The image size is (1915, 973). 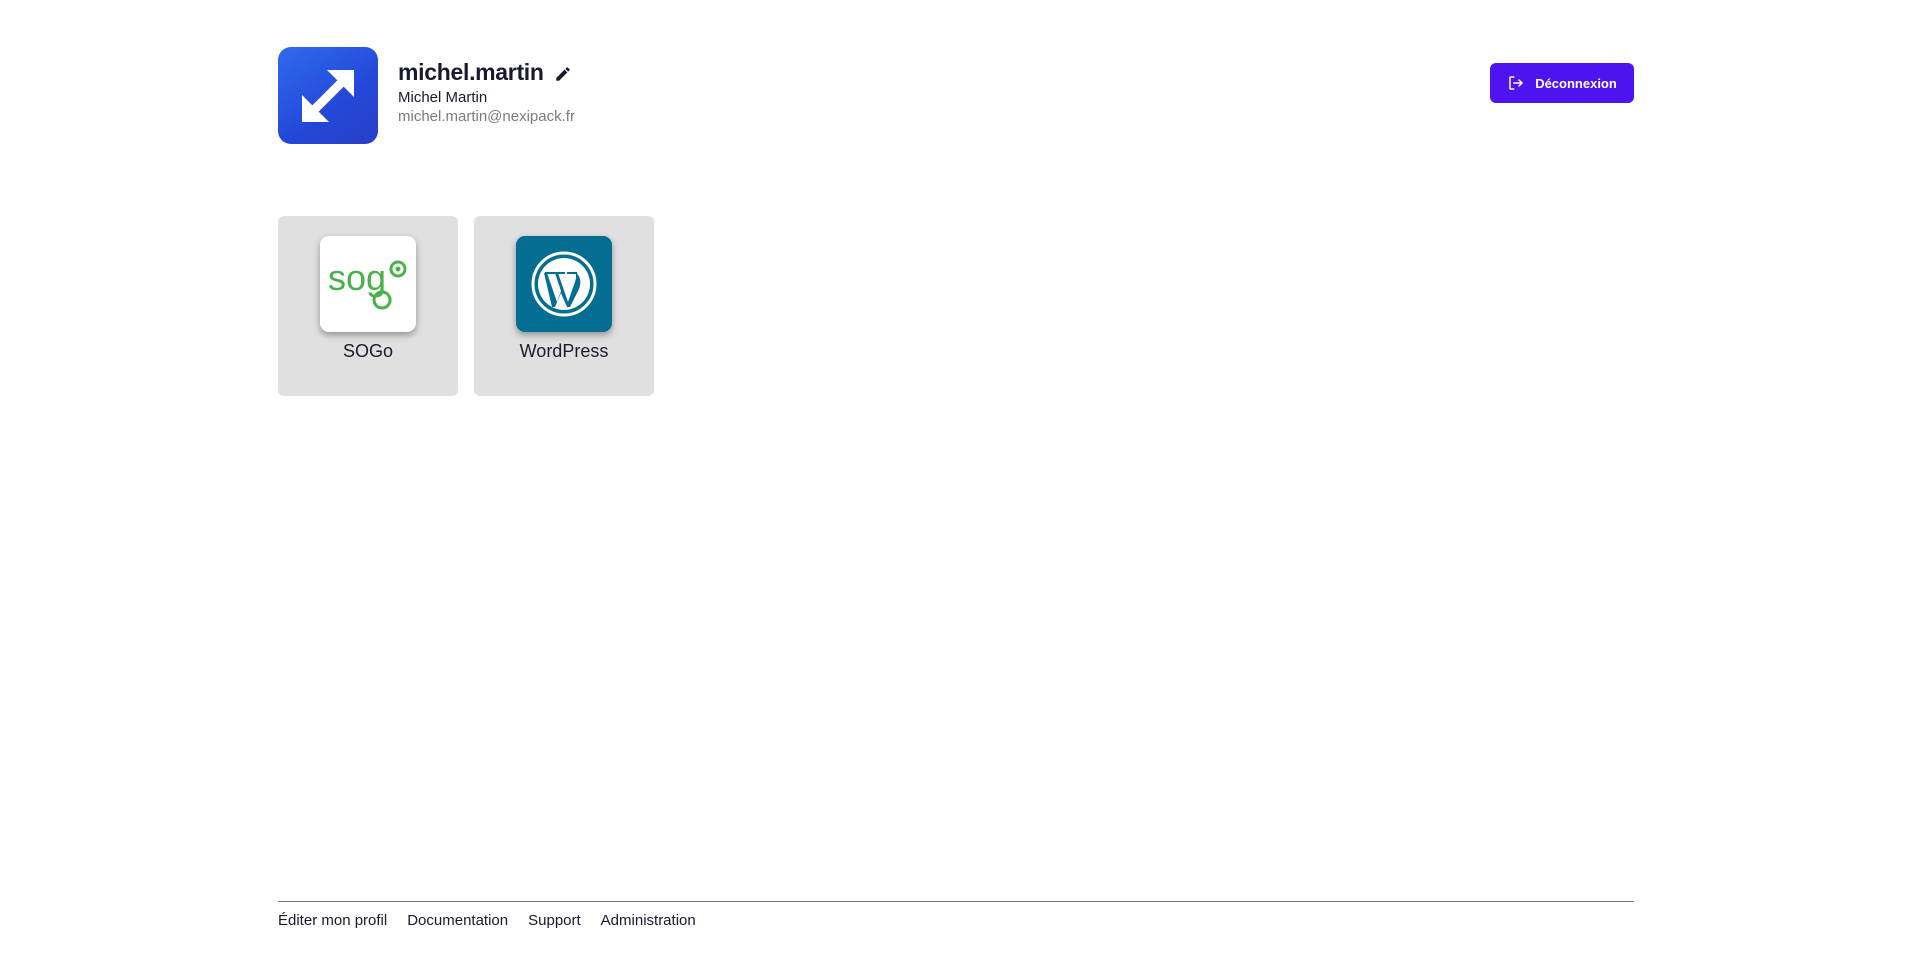 I want to click on app-label-sogo: SOGo, so click(x=368, y=351).